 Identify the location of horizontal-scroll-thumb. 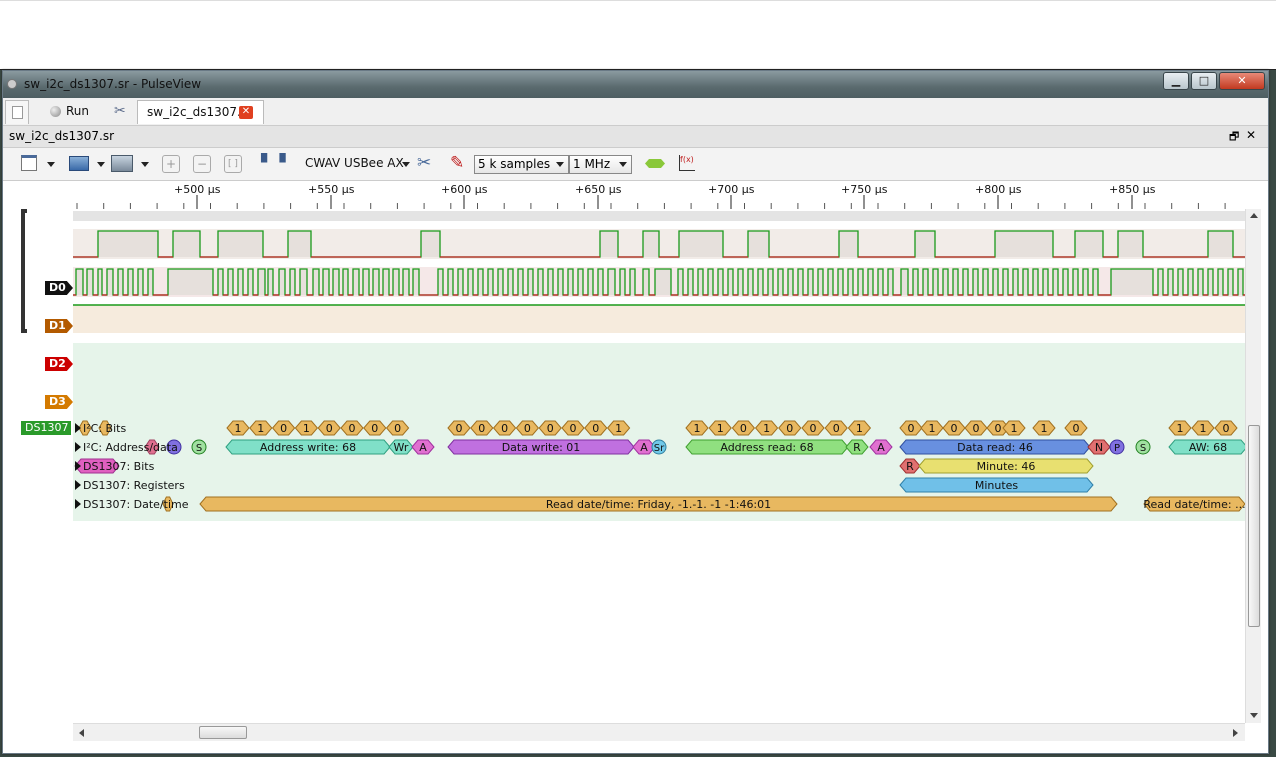
(223, 732).